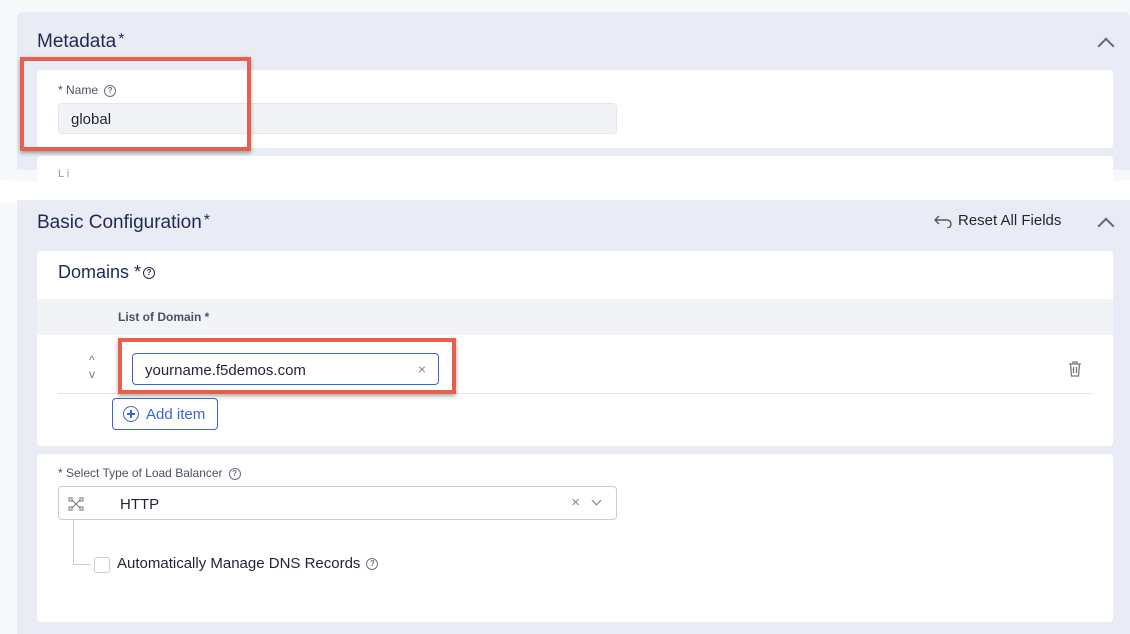 The image size is (1130, 634). Describe the element at coordinates (107, 272) in the screenshot. I see `domains-title: Domains *?` at that location.